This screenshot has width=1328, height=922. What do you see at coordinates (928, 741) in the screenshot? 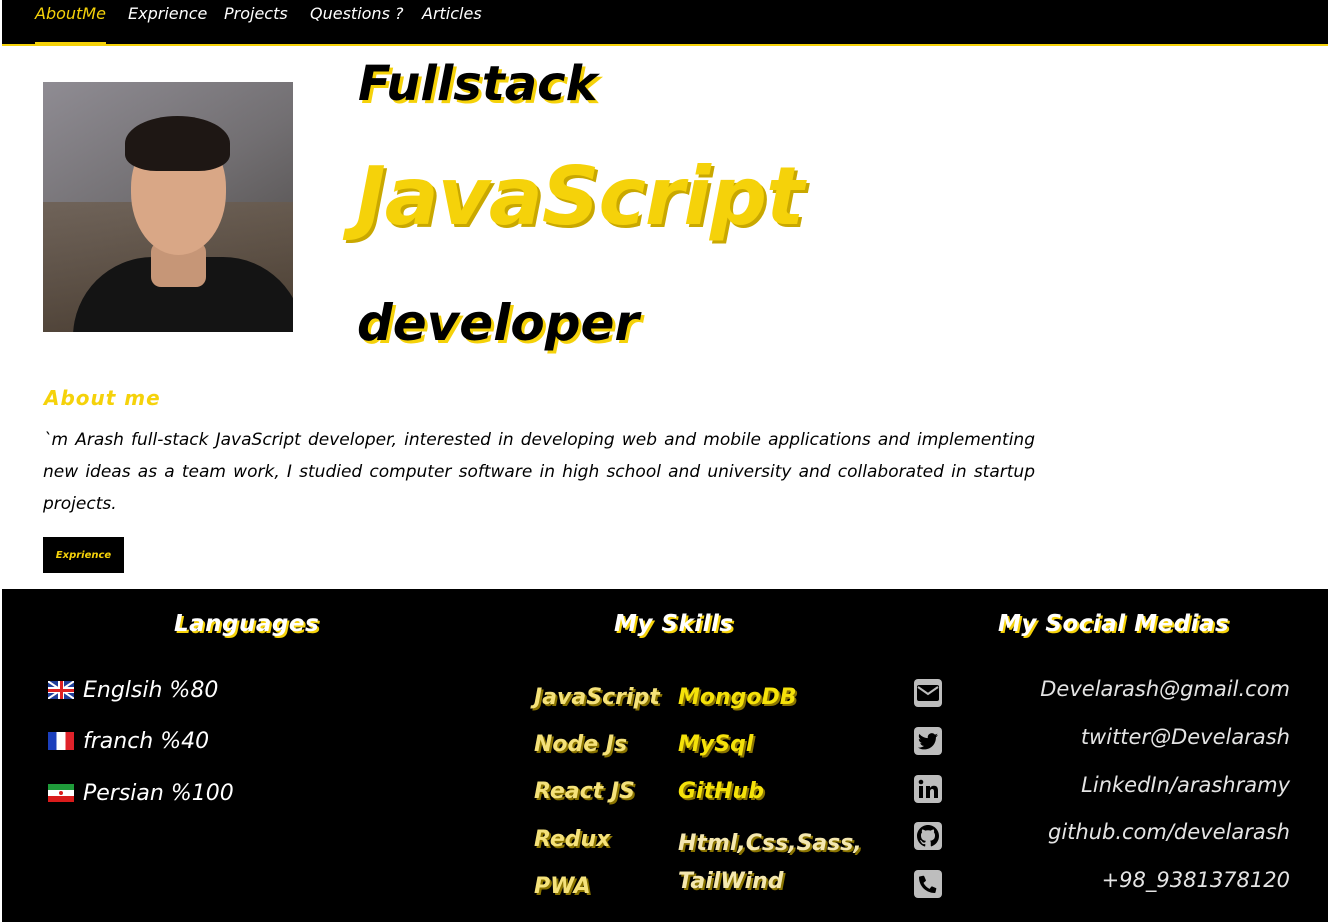
I see `twitter-icon` at bounding box center [928, 741].